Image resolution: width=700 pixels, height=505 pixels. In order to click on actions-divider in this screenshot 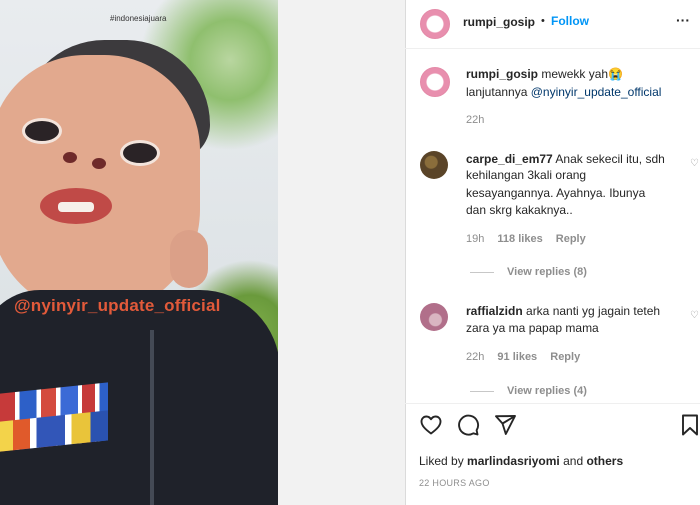, I will do `click(552, 403)`.